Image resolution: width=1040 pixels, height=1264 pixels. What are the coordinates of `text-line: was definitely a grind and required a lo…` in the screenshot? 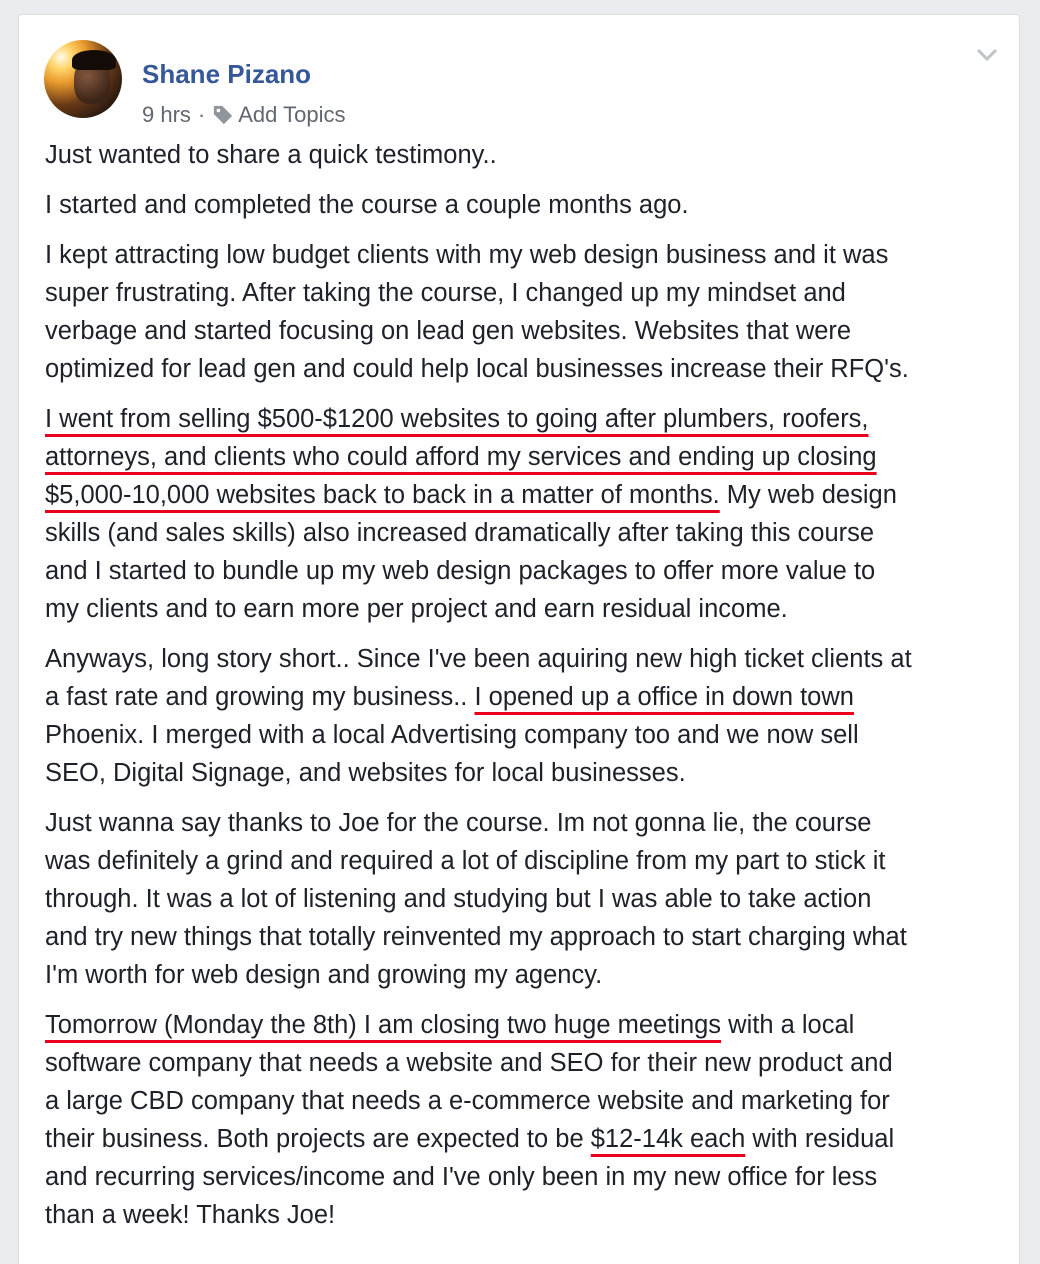 It's located at (465, 861).